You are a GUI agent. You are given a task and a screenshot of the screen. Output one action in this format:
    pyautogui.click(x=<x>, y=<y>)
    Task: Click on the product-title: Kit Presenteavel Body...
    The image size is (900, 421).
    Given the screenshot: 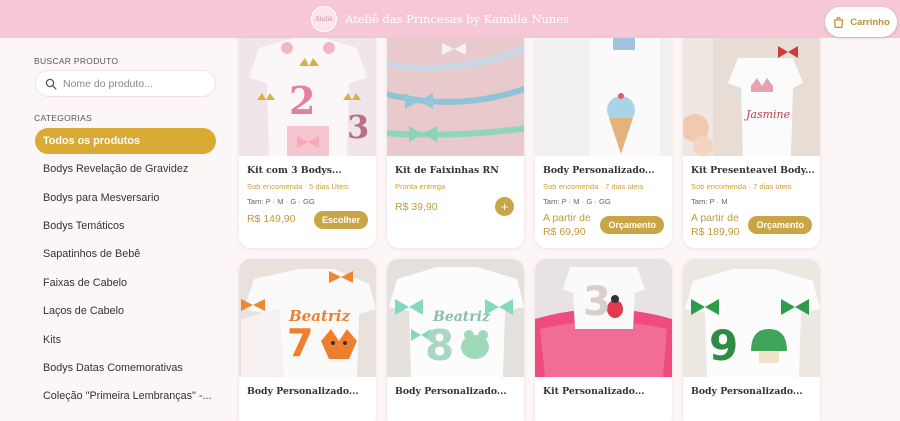 What is the action you would take?
    pyautogui.click(x=753, y=170)
    